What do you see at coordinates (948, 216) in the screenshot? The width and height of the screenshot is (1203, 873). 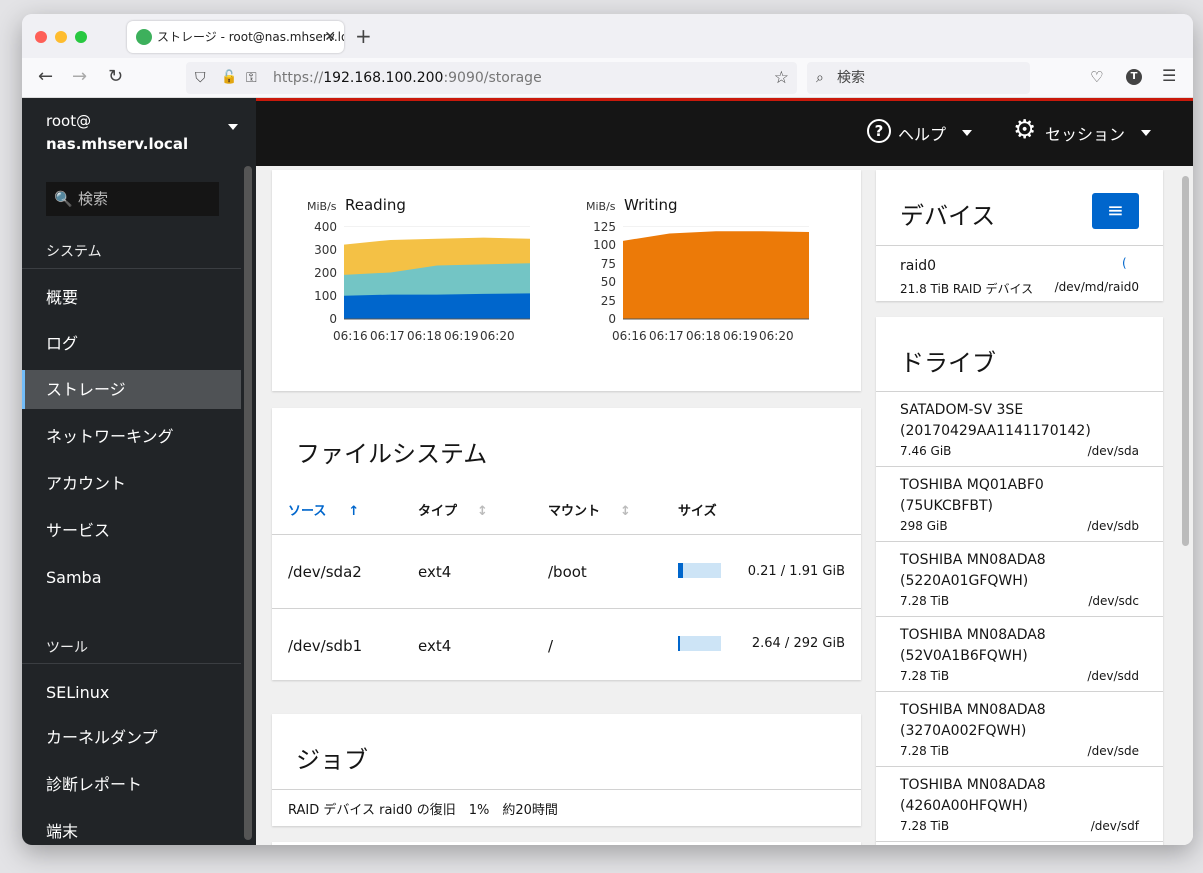 I see `devices-title: デバイス` at bounding box center [948, 216].